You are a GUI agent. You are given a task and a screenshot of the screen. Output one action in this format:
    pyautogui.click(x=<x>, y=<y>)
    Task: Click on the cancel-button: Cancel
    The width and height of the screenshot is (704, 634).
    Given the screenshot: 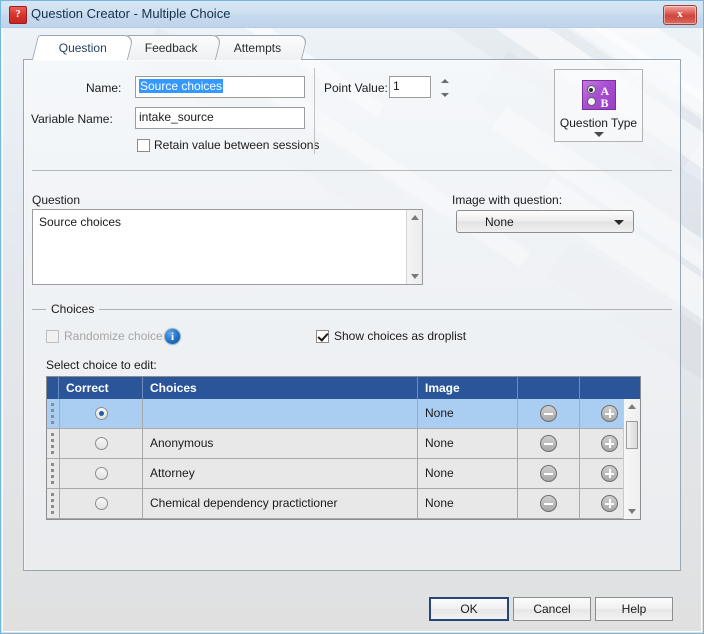 What is the action you would take?
    pyautogui.click(x=552, y=609)
    